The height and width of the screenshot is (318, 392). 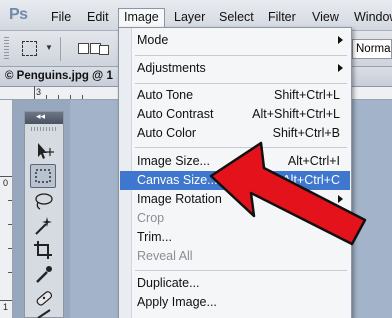 What do you see at coordinates (235, 256) in the screenshot?
I see `menu-item-reveal-all: Reveal All` at bounding box center [235, 256].